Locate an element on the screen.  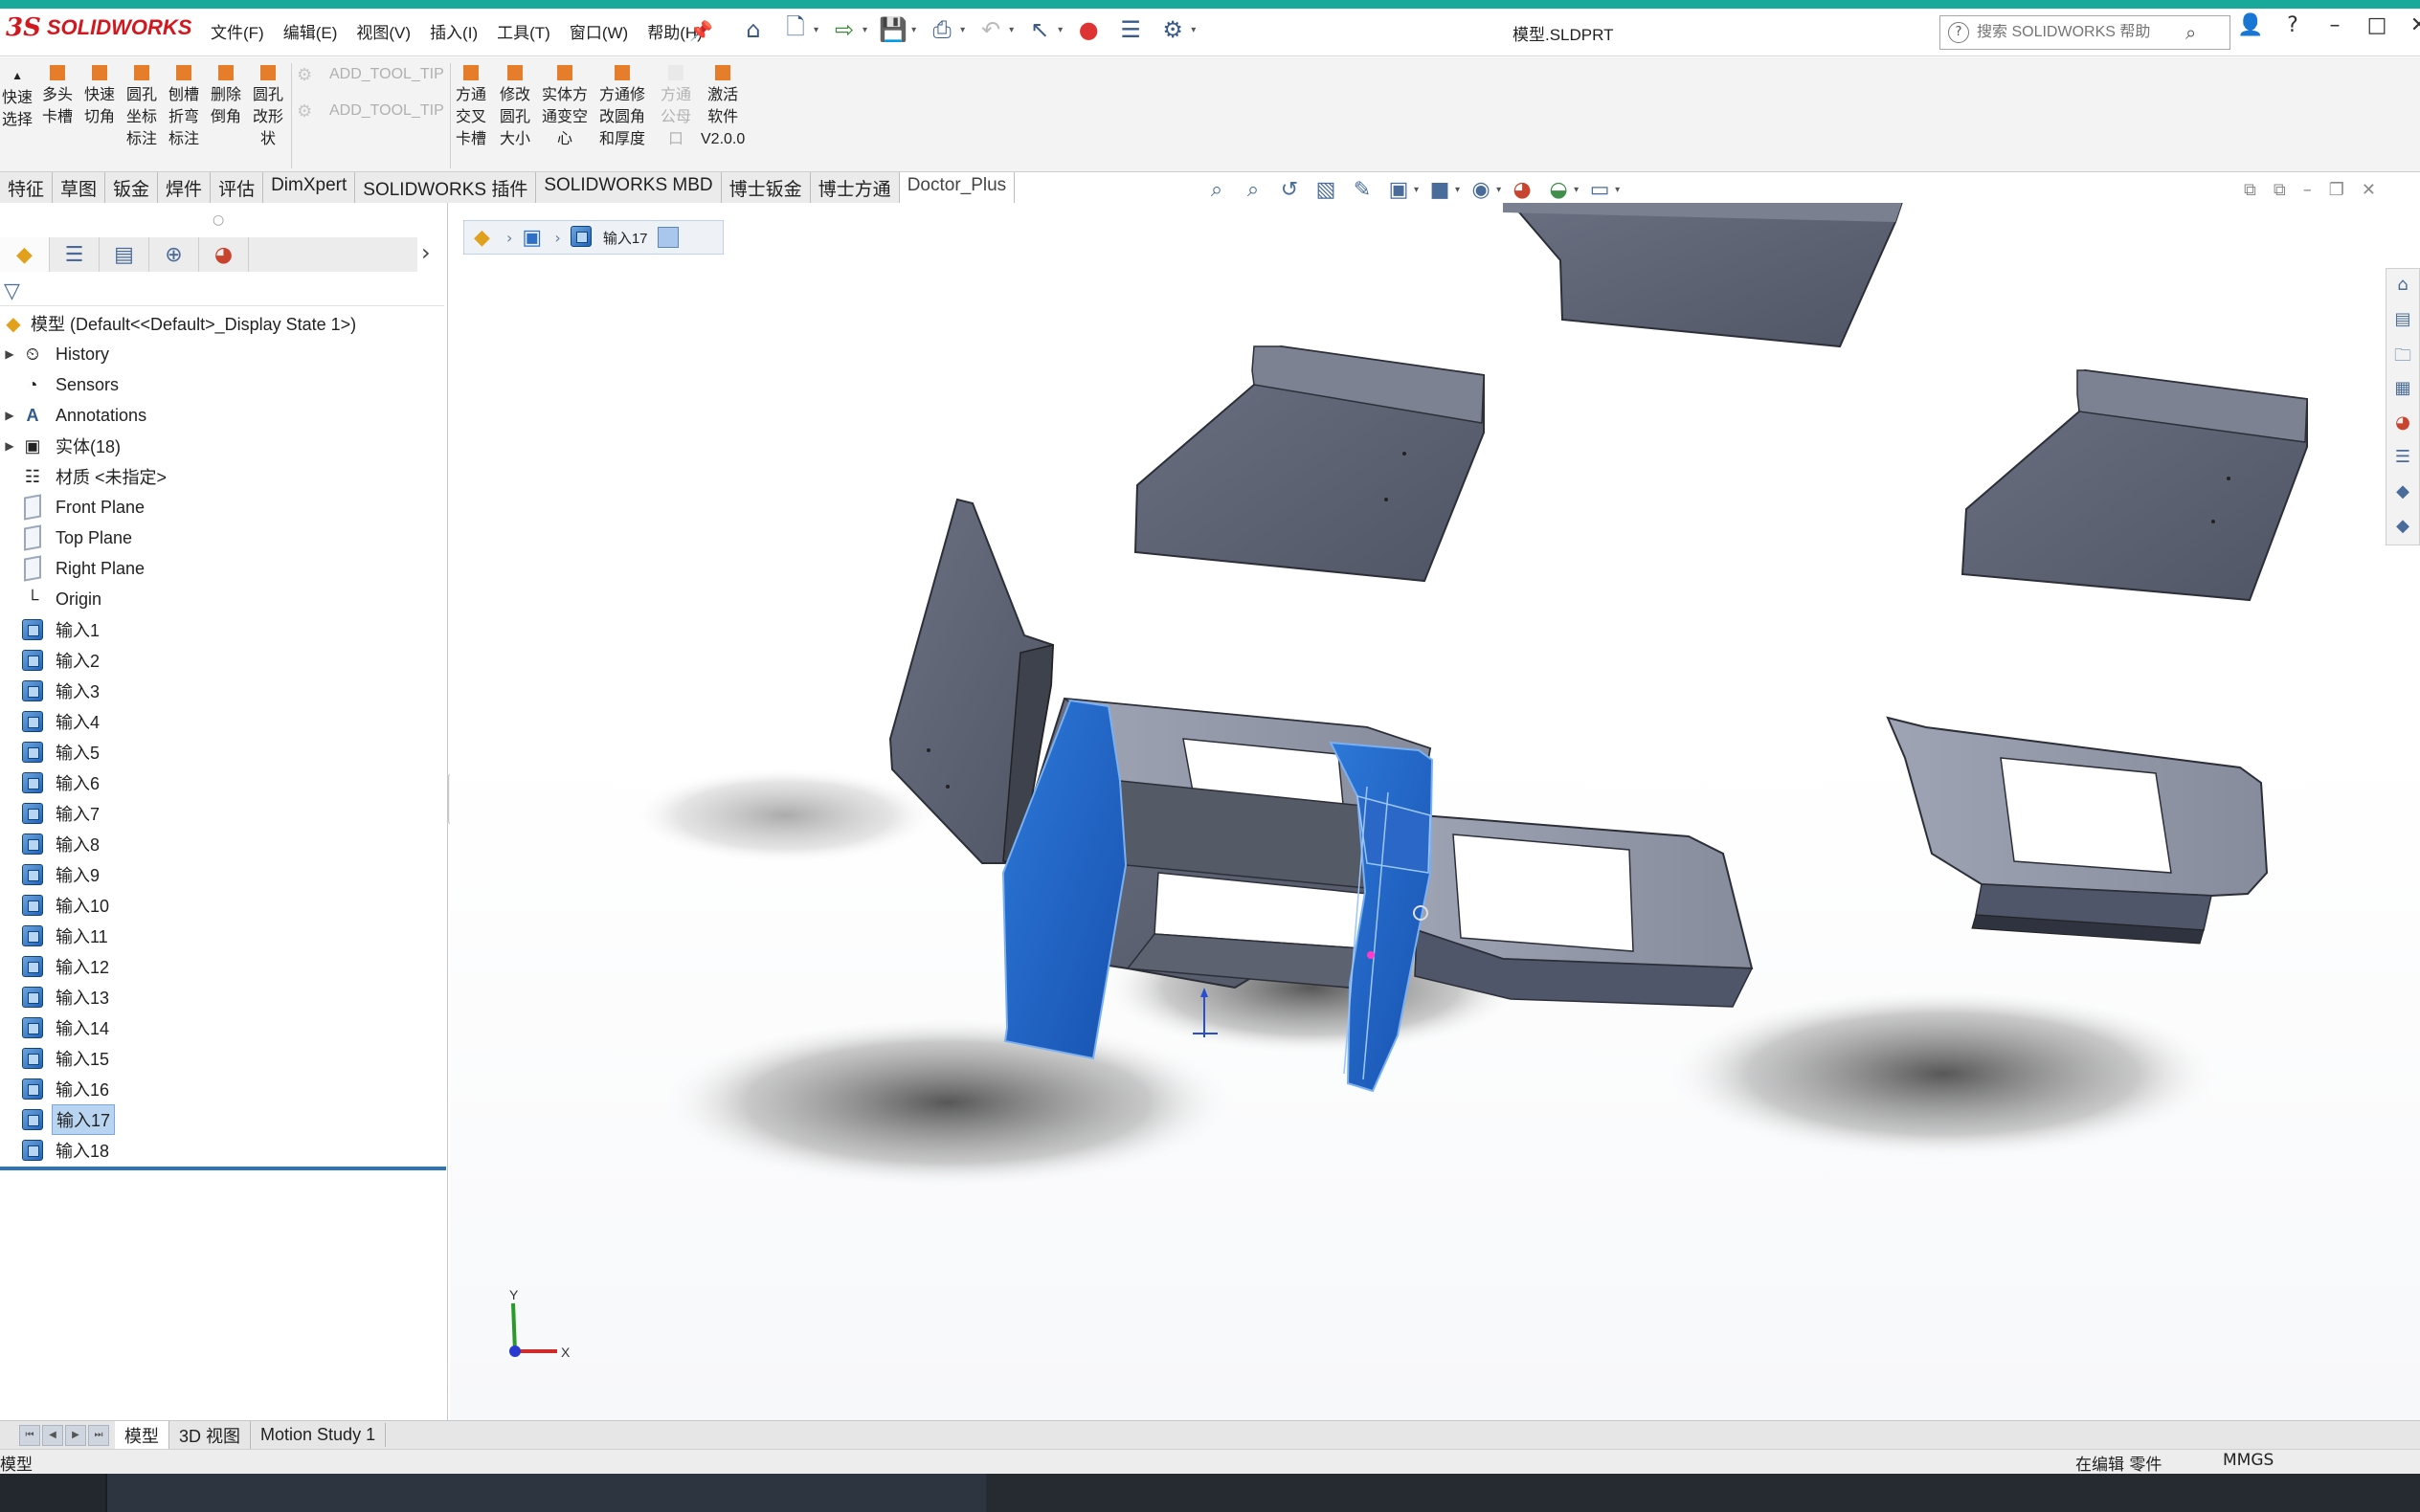
menu-file: 文件(F) is located at coordinates (237, 31).